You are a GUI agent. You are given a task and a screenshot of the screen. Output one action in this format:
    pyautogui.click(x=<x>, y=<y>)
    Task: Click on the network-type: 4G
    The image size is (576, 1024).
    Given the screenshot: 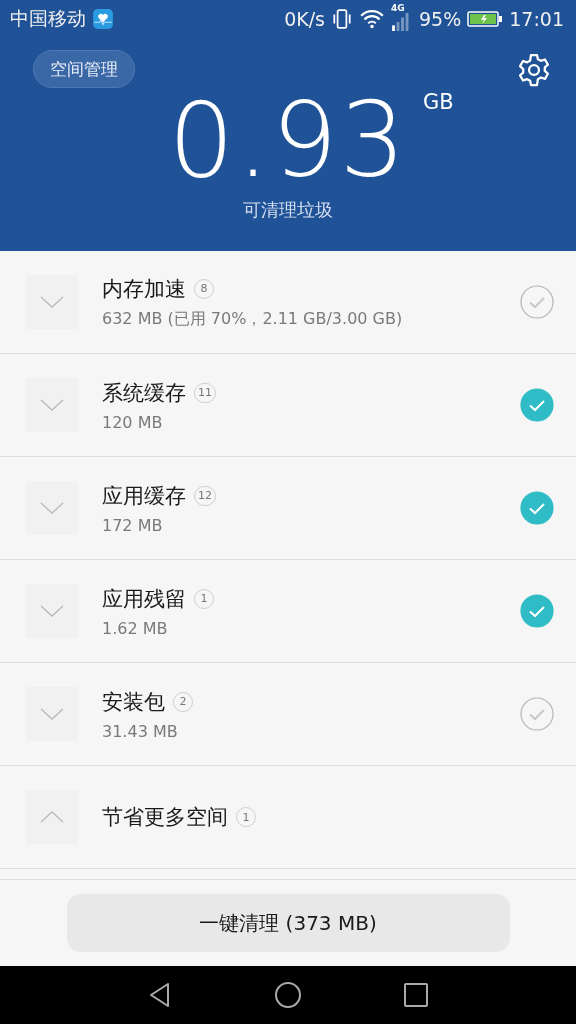 What is the action you would take?
    pyautogui.click(x=398, y=8)
    